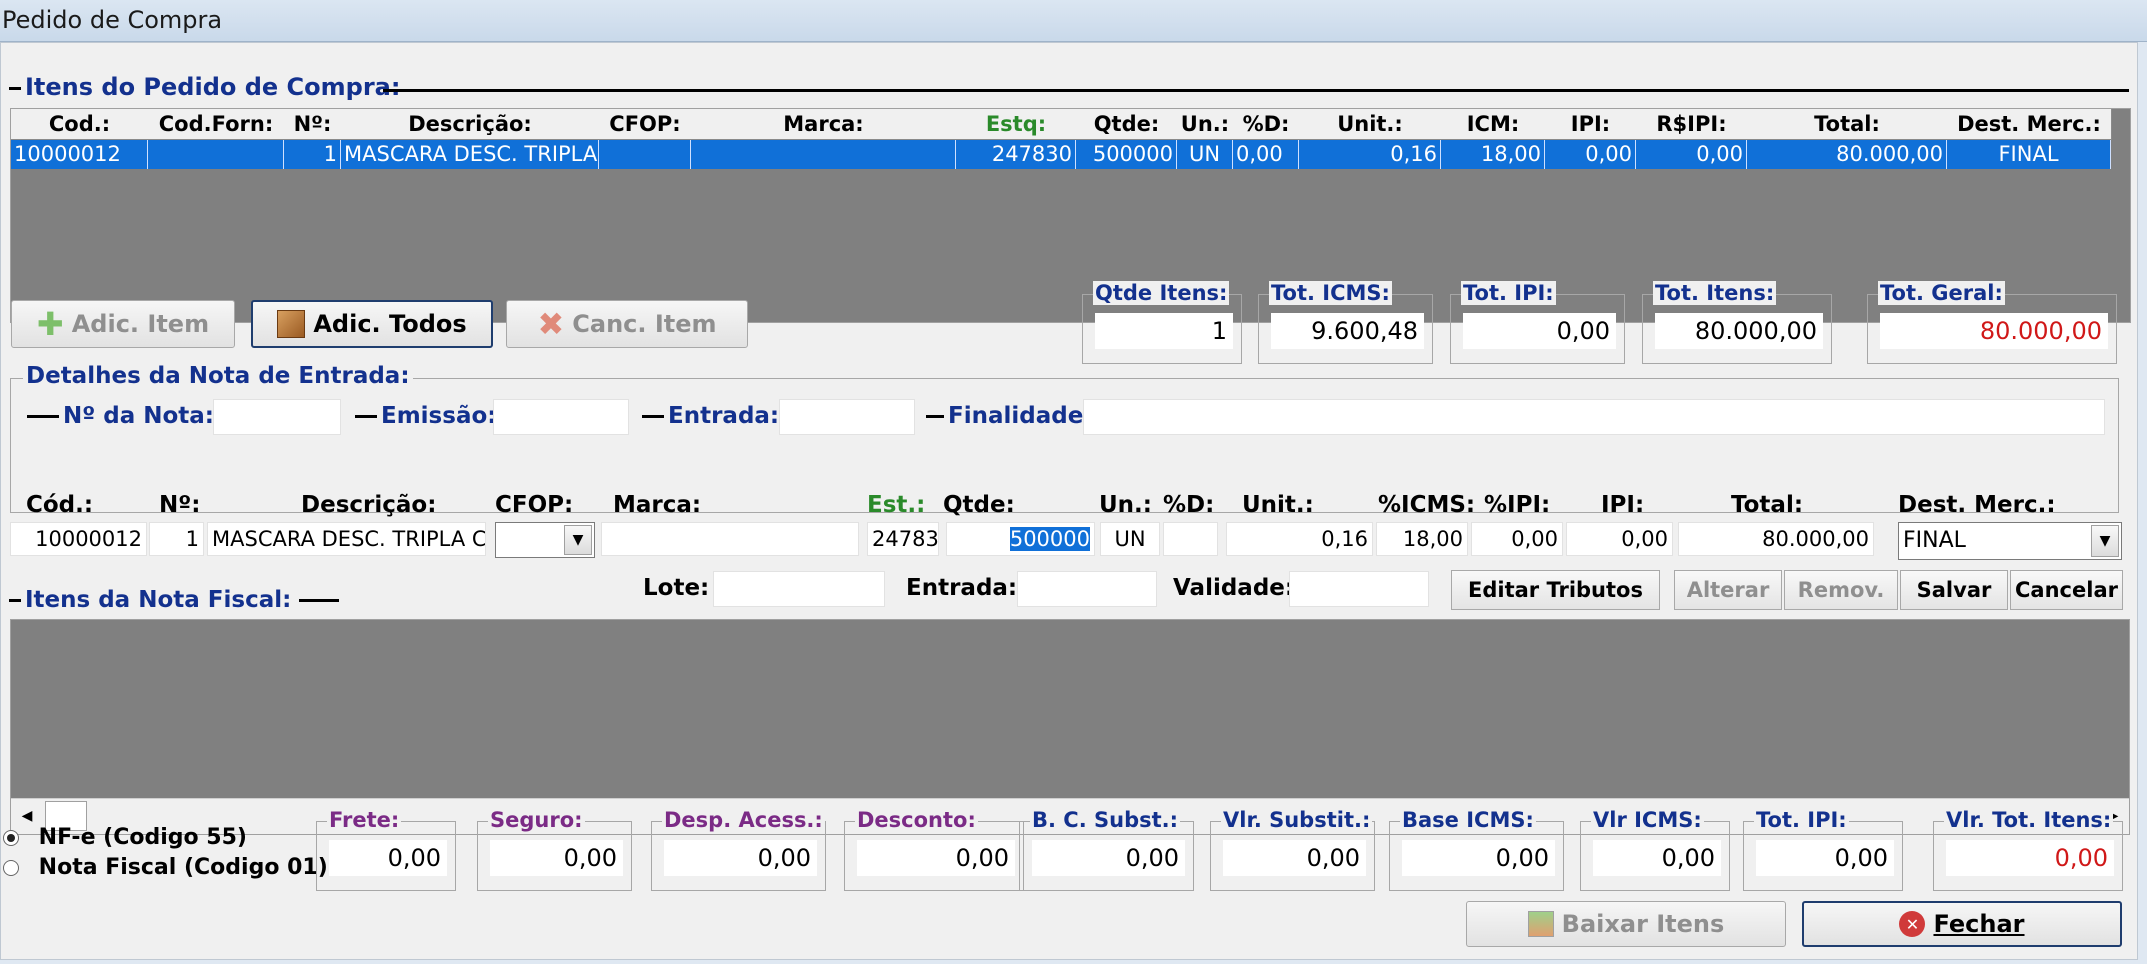  What do you see at coordinates (799, 589) in the screenshot?
I see `lote-input` at bounding box center [799, 589].